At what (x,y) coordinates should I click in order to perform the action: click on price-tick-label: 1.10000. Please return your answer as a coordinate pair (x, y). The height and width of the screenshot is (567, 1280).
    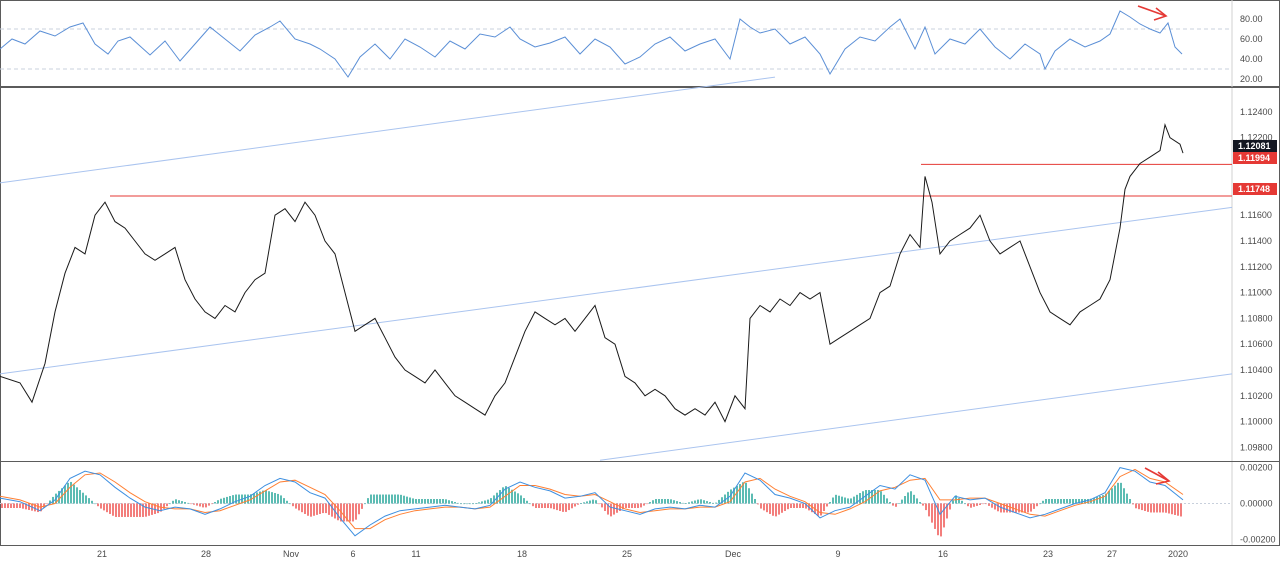
    Looking at the image, I should click on (1256, 422).